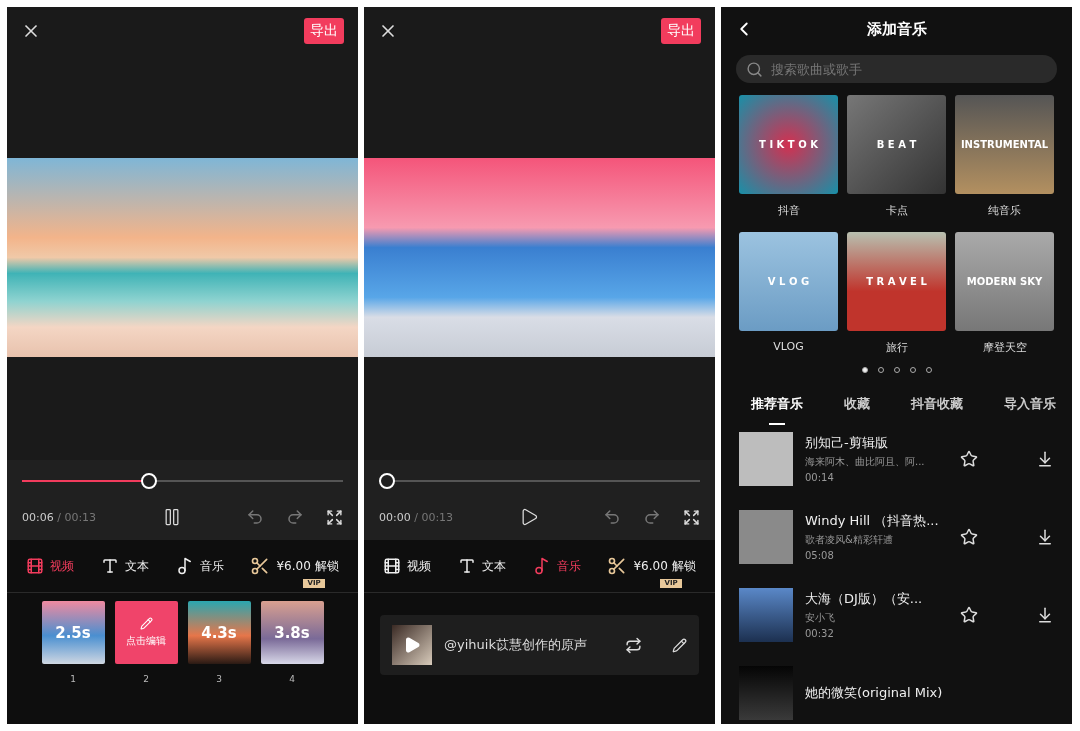  What do you see at coordinates (908, 69) in the screenshot?
I see `search-input: 搜索歌曲或歌手` at bounding box center [908, 69].